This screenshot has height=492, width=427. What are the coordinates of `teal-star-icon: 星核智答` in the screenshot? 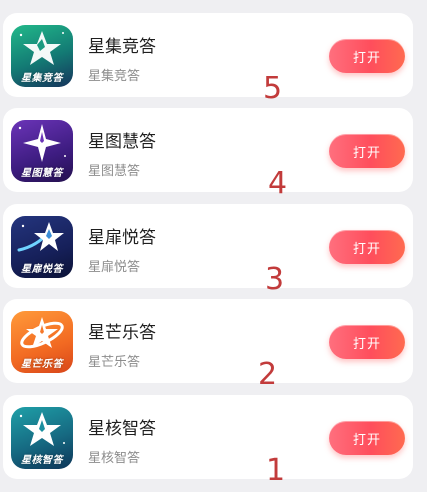 It's located at (42, 438).